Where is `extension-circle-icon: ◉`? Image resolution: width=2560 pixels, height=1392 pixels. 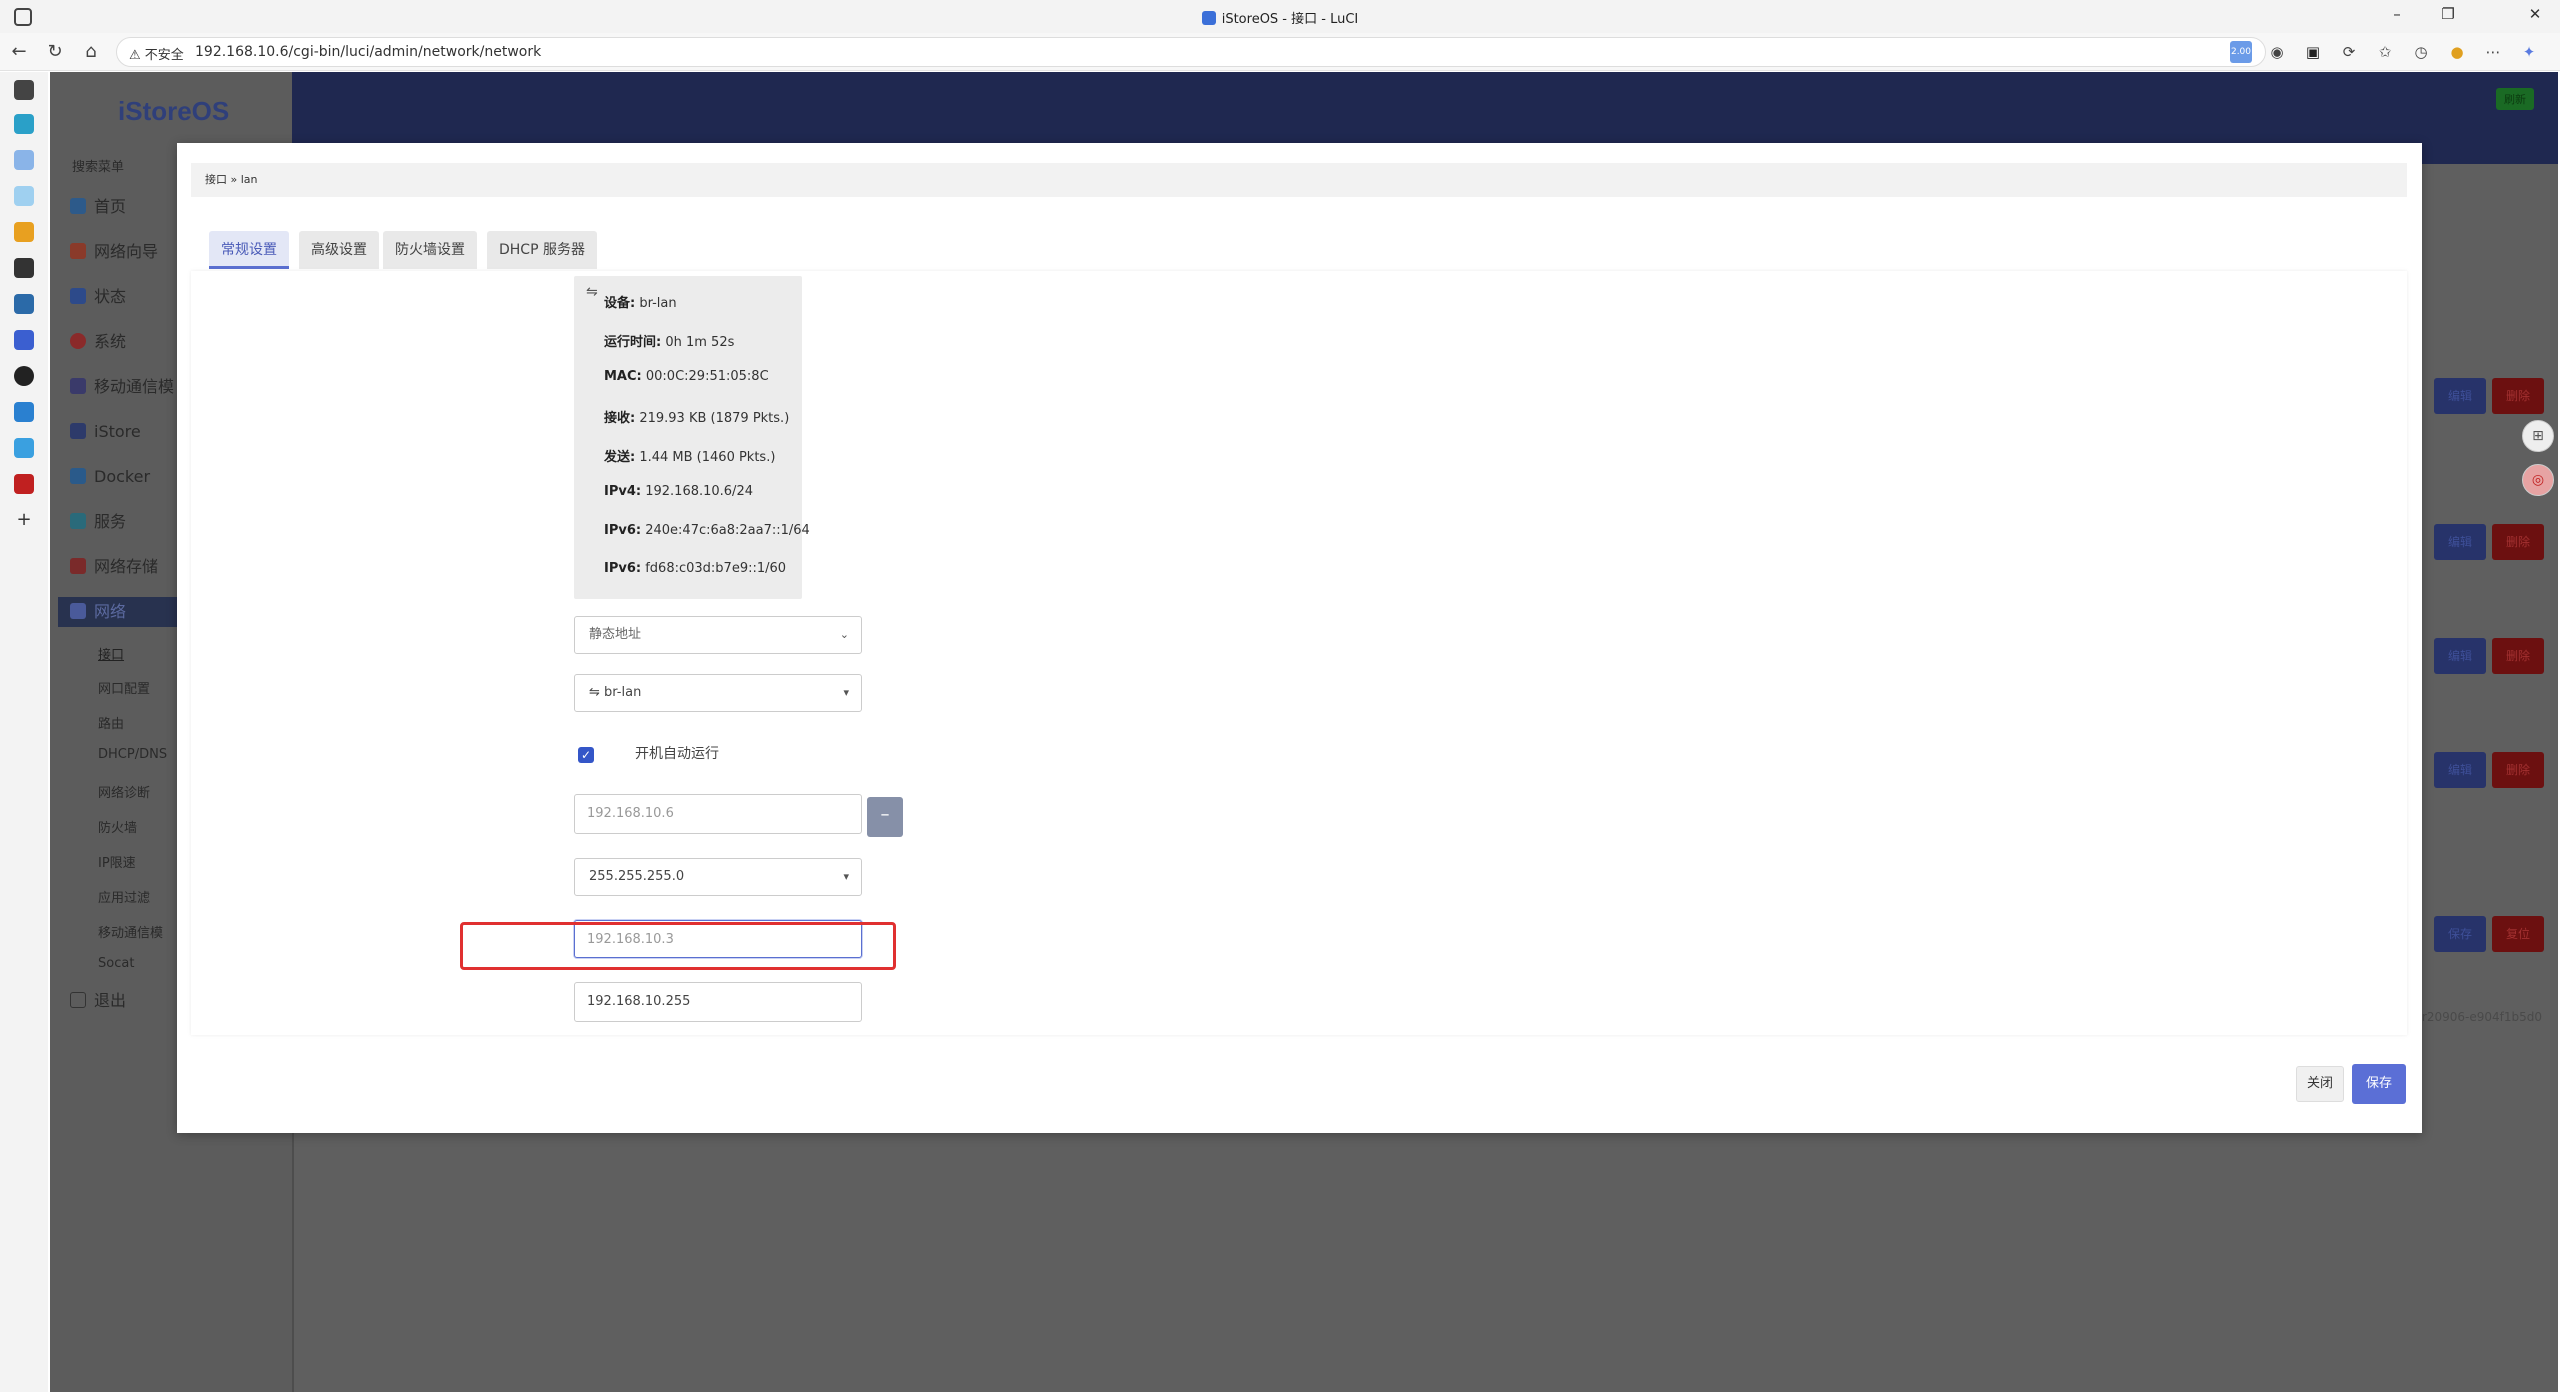 extension-circle-icon: ◉ is located at coordinates (2277, 52).